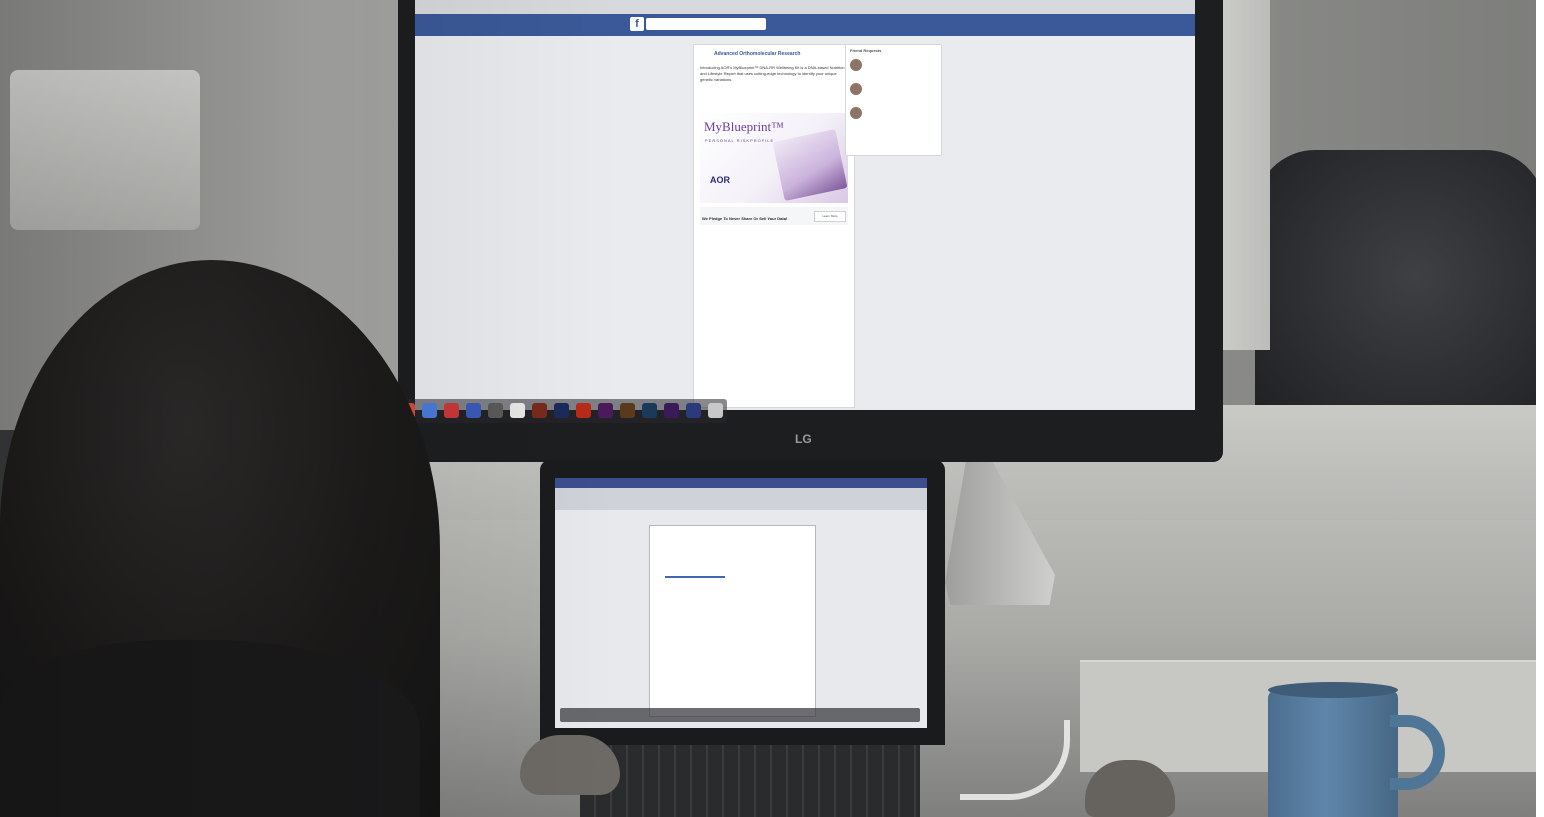 The image size is (1544, 817). I want to click on cta-button: Learn More, so click(830, 216).